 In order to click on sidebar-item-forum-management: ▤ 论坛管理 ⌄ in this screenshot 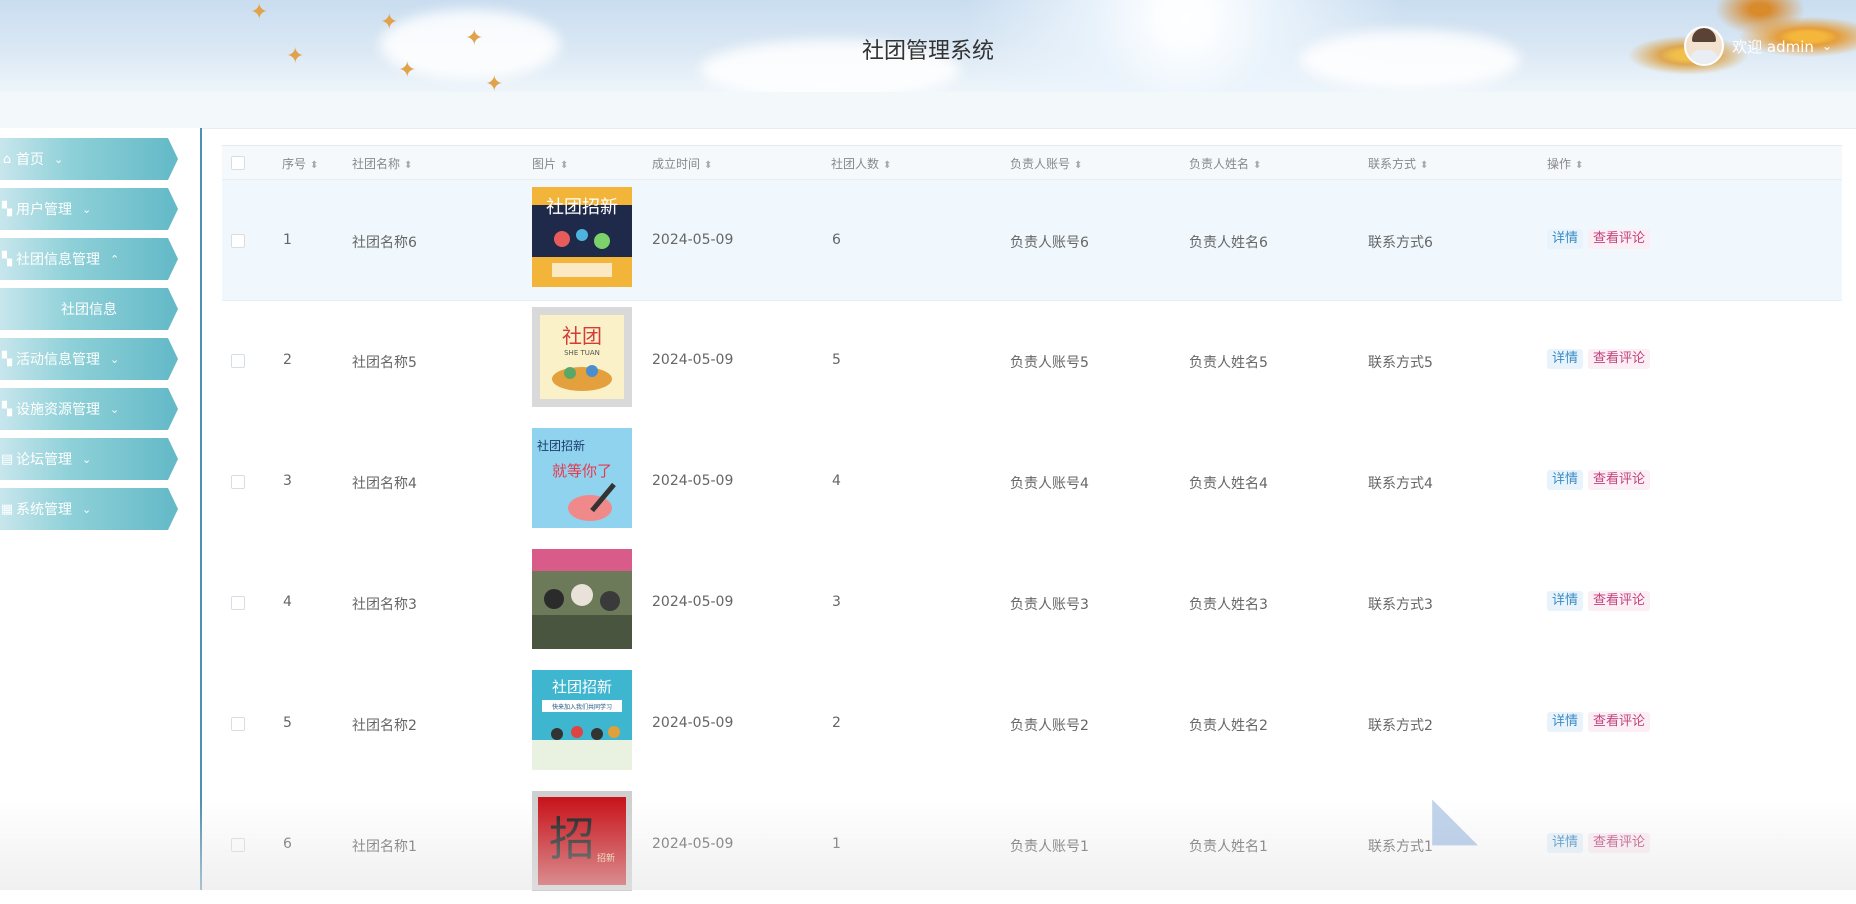, I will do `click(89, 459)`.